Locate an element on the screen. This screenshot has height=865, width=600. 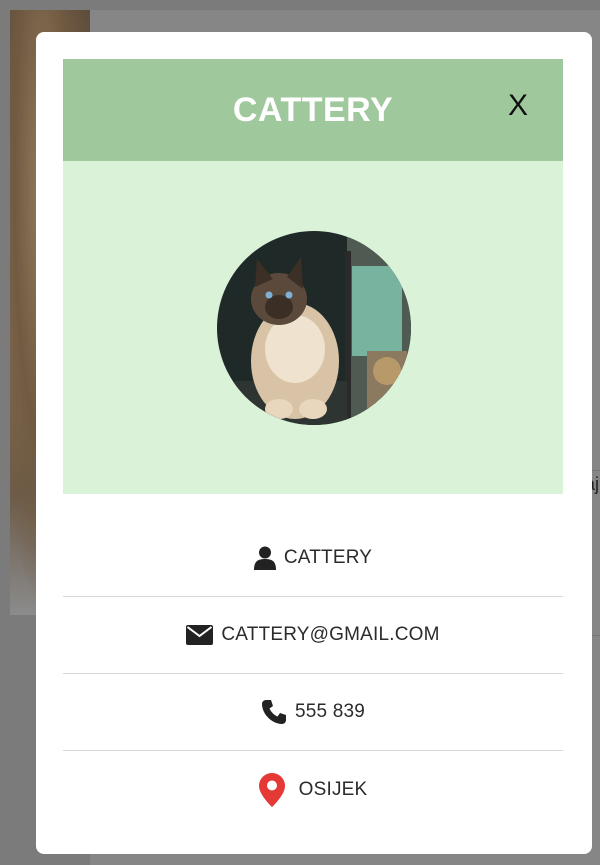
info-row-email: CATTERY@GMAIL.COM is located at coordinates (313, 635).